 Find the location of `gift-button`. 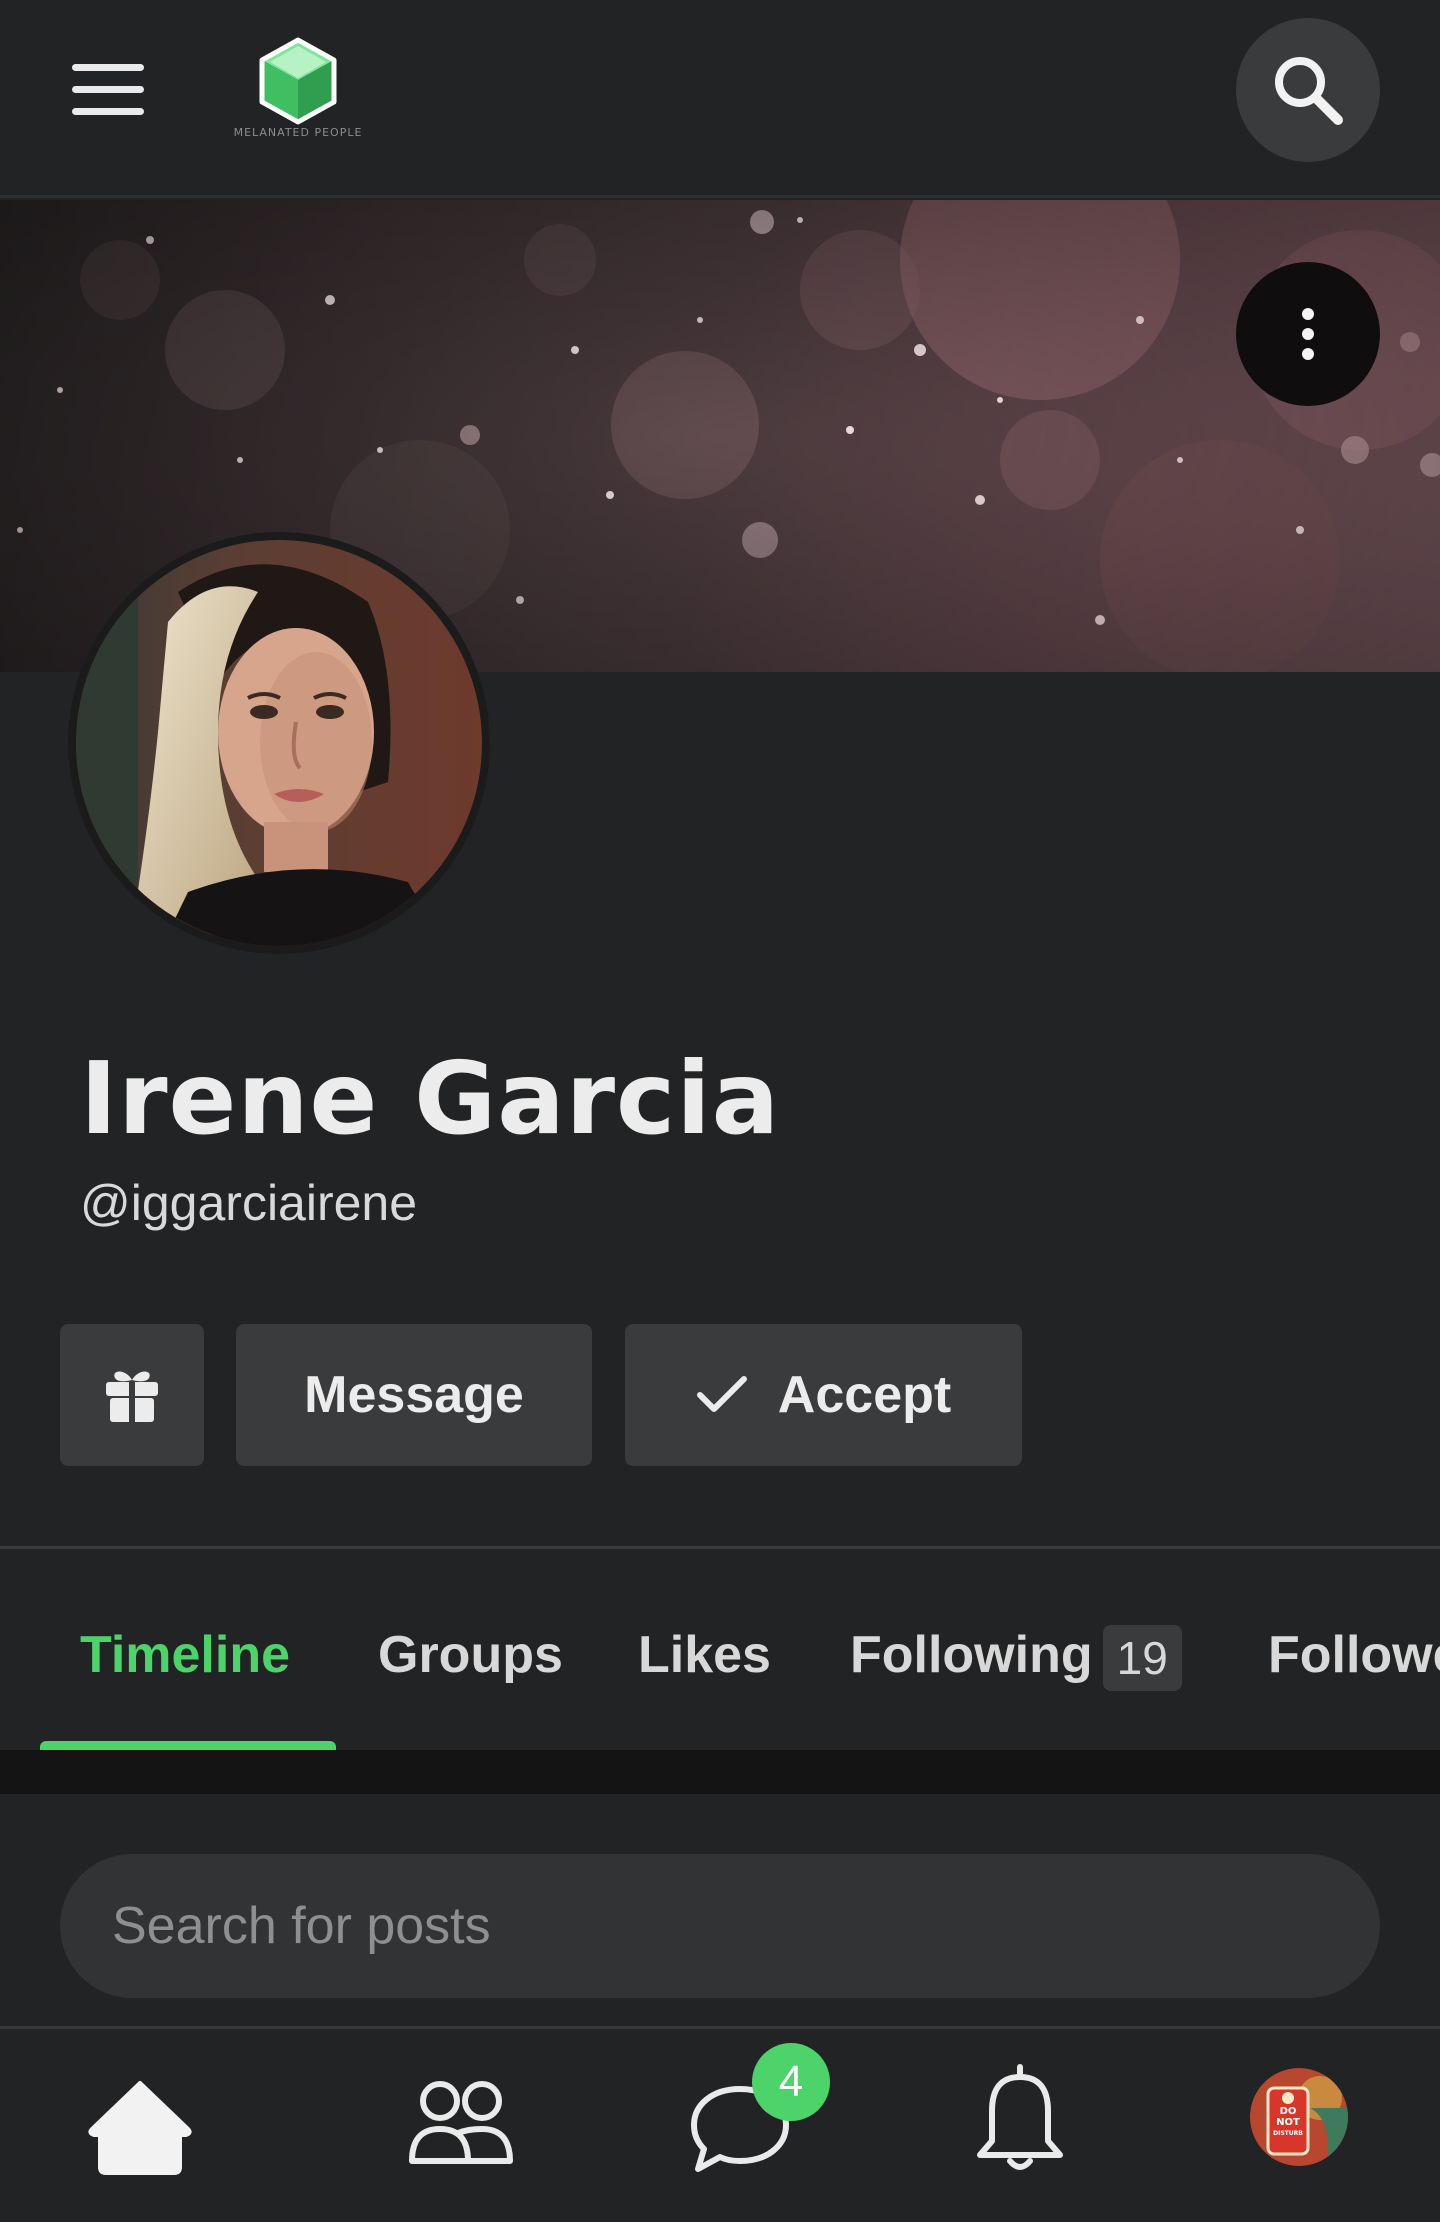

gift-button is located at coordinates (132, 1395).